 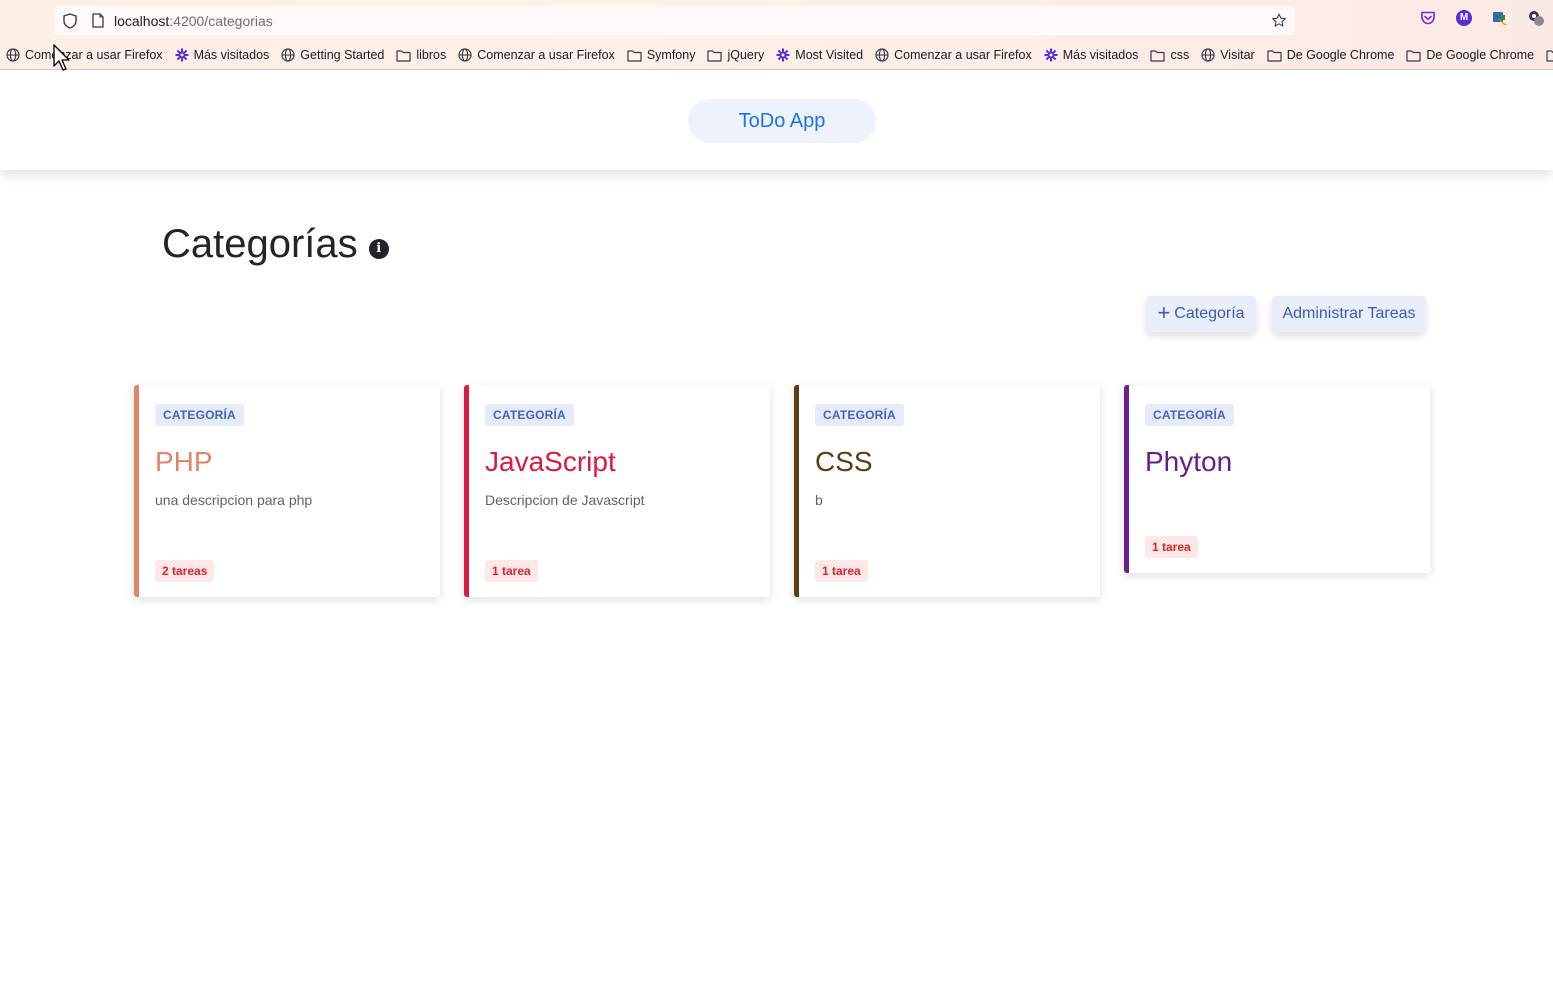 What do you see at coordinates (184, 462) in the screenshot?
I see `category-name: PHP` at bounding box center [184, 462].